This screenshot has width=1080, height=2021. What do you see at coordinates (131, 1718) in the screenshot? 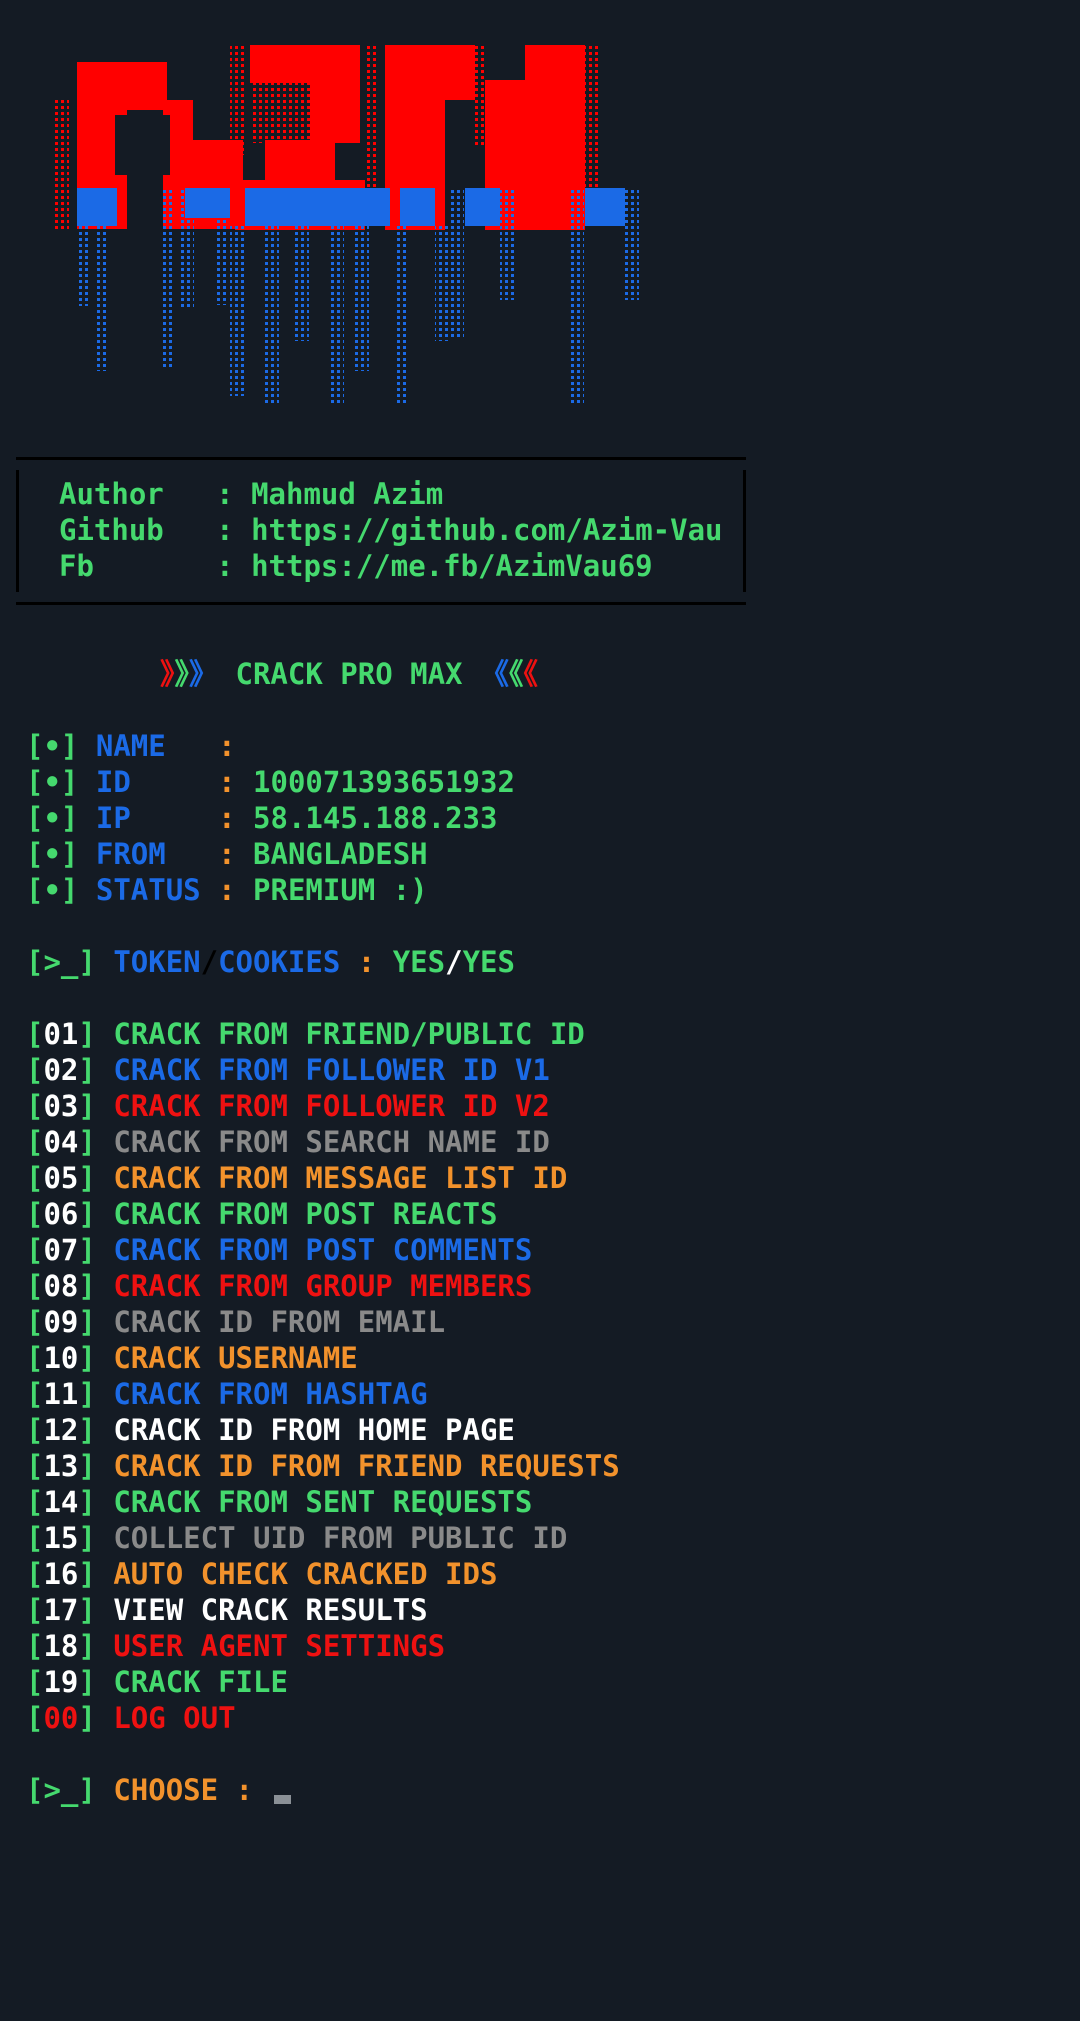
I see `menu-item-00: [00] LOG OUT` at bounding box center [131, 1718].